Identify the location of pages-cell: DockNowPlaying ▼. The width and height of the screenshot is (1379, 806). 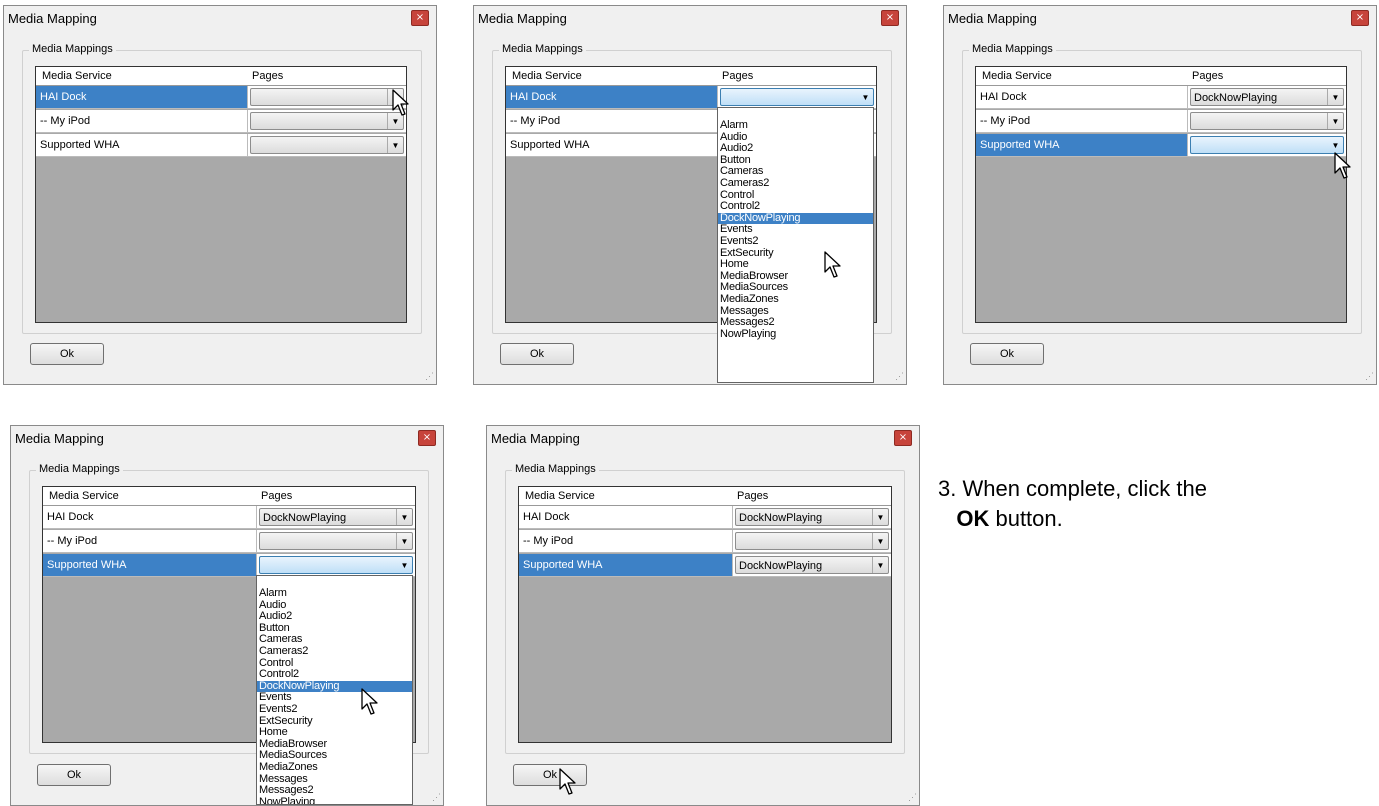
(1267, 97).